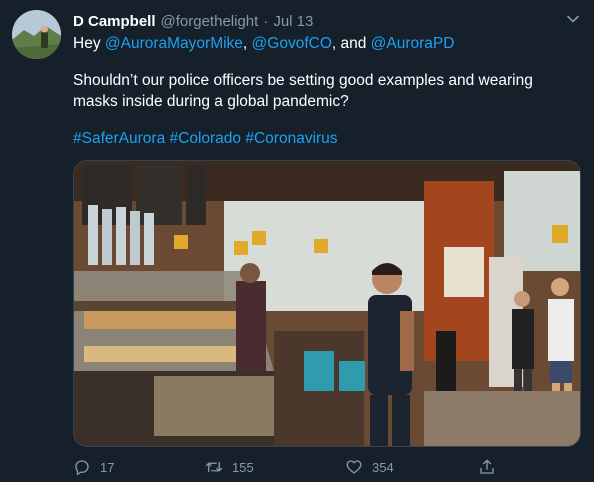  Describe the element at coordinates (487, 466) in the screenshot. I see `share-icon` at that location.